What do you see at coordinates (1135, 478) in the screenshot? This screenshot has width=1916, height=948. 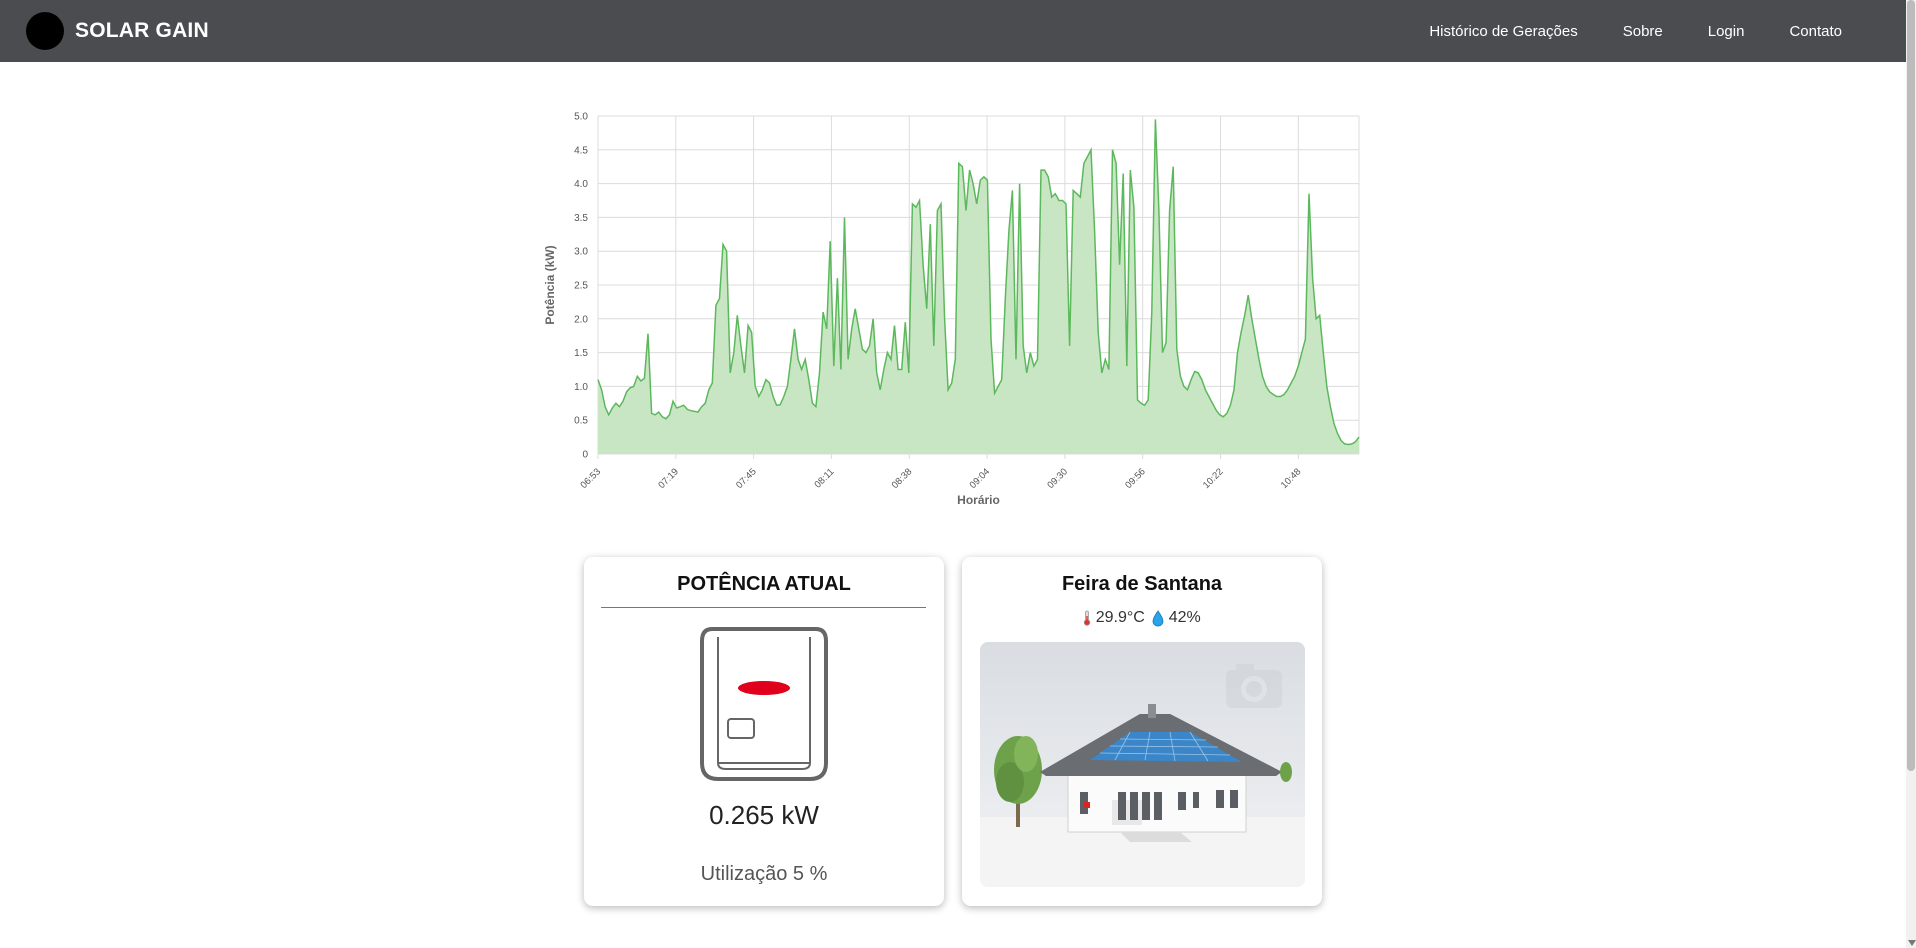 I see `x-tick-label: 09:56` at bounding box center [1135, 478].